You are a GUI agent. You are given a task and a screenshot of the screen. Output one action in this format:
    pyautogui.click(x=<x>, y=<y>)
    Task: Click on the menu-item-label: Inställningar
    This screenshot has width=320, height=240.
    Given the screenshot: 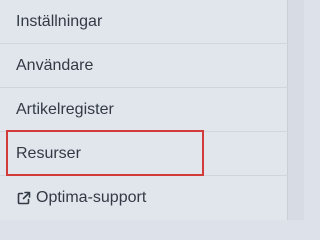 What is the action you would take?
    pyautogui.click(x=59, y=21)
    